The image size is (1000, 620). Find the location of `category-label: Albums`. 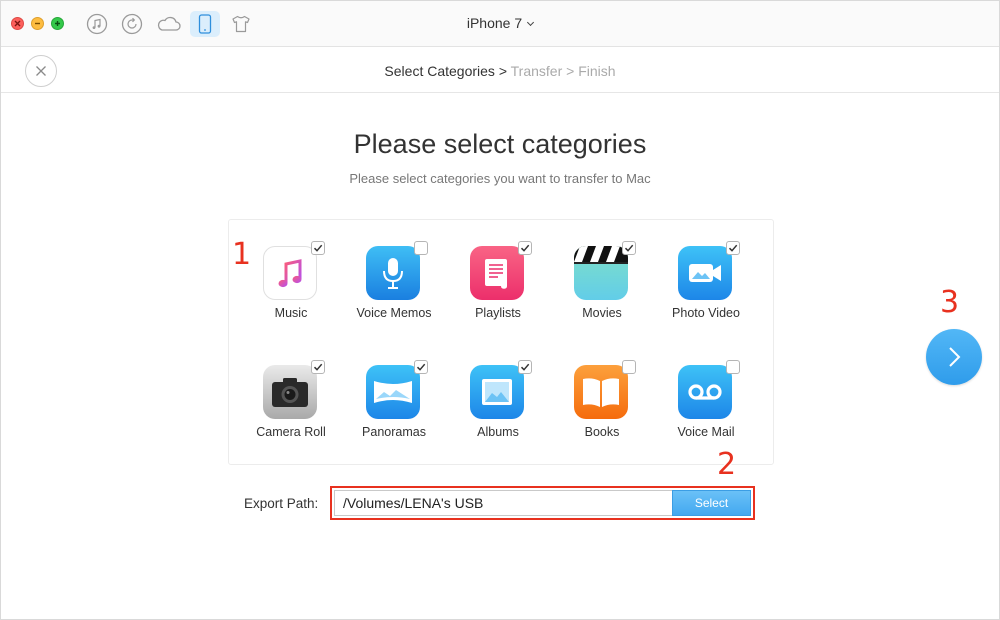

category-label: Albums is located at coordinates (498, 432).